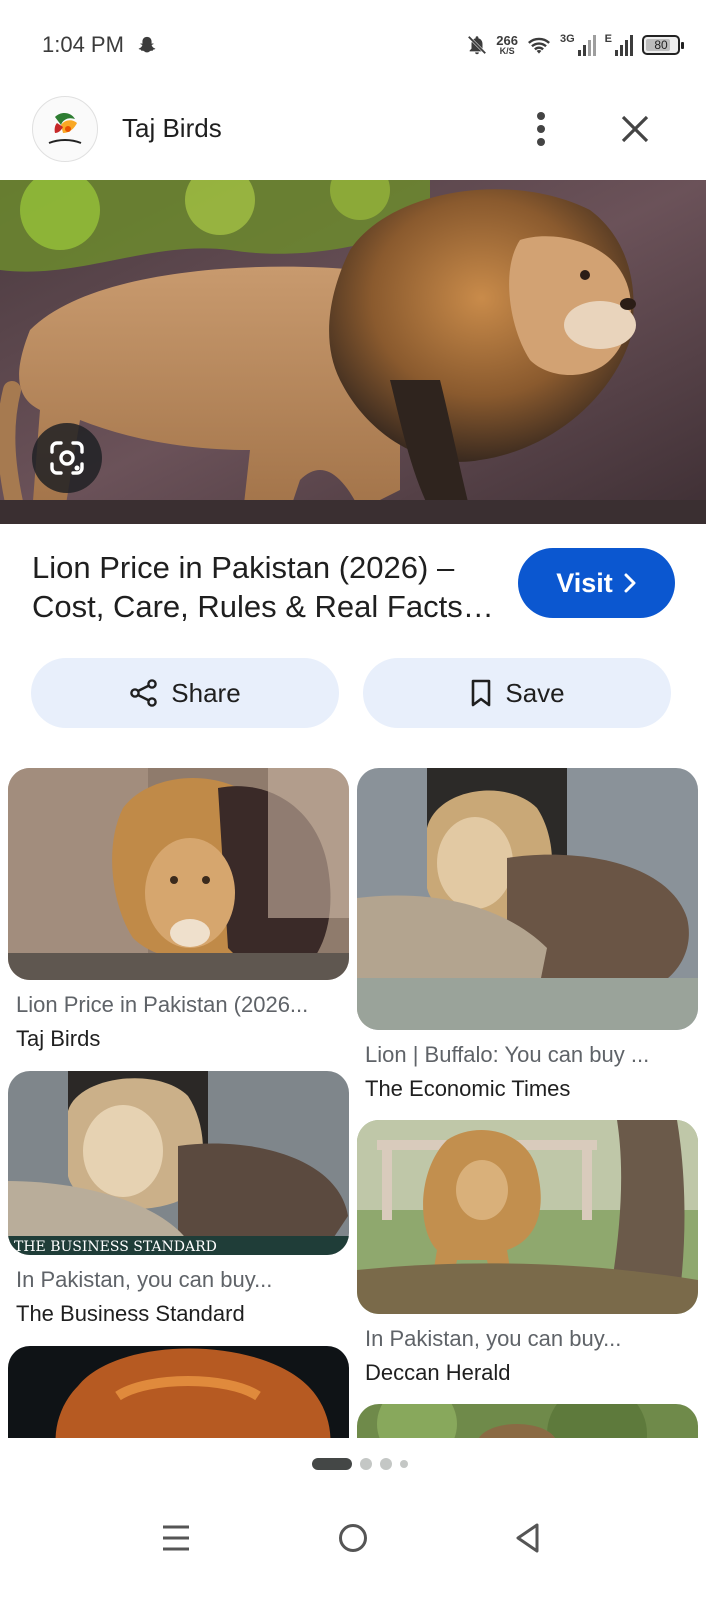 Image resolution: width=720 pixels, height=1600 pixels. What do you see at coordinates (438, 1372) in the screenshot?
I see `related-source: Deccan Herald` at bounding box center [438, 1372].